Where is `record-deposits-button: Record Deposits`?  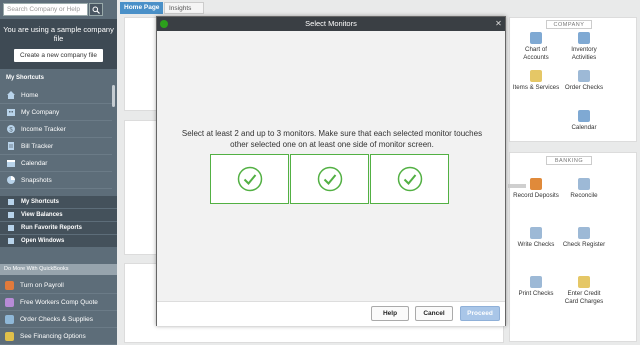 record-deposits-button: Record Deposits is located at coordinates (536, 189).